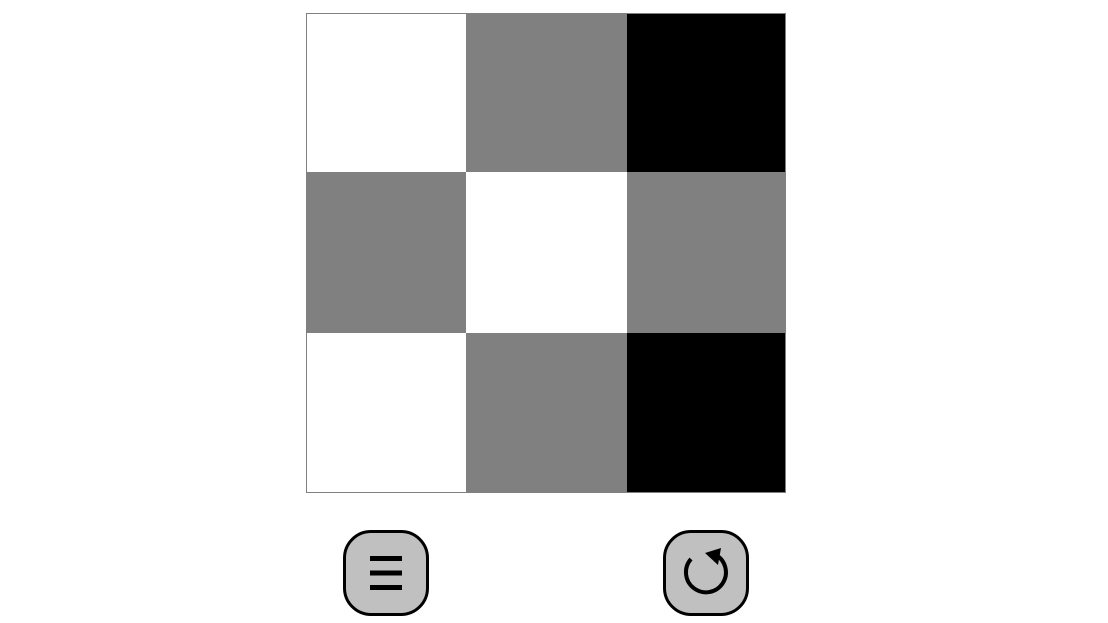  I want to click on board-cell-r2-c3, so click(706, 252).